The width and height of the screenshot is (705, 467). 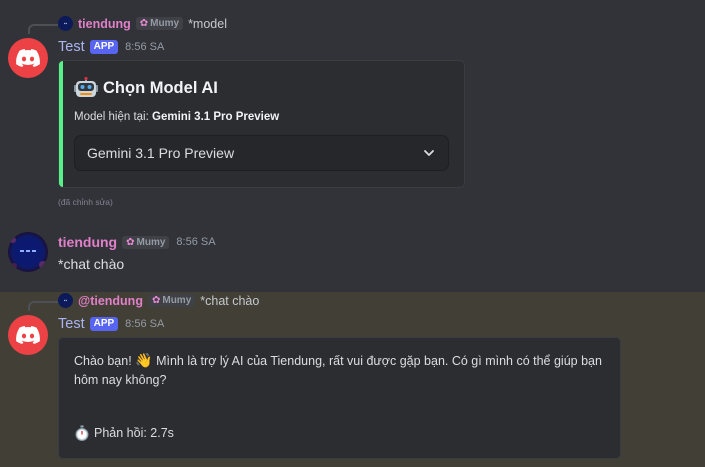 What do you see at coordinates (261, 153) in the screenshot?
I see `model-select-dropdown: Gemini 3.1 Pro Preview` at bounding box center [261, 153].